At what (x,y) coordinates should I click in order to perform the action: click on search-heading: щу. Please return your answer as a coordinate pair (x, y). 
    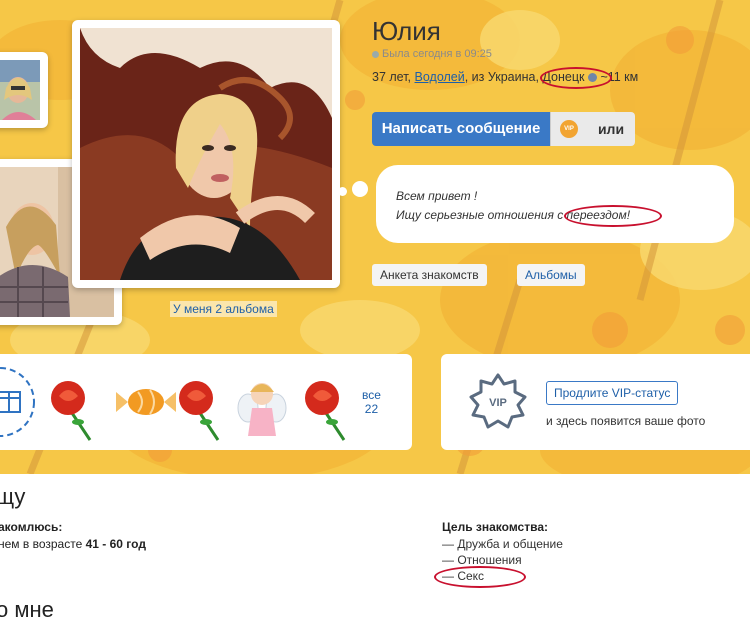
    Looking at the image, I should click on (13, 496).